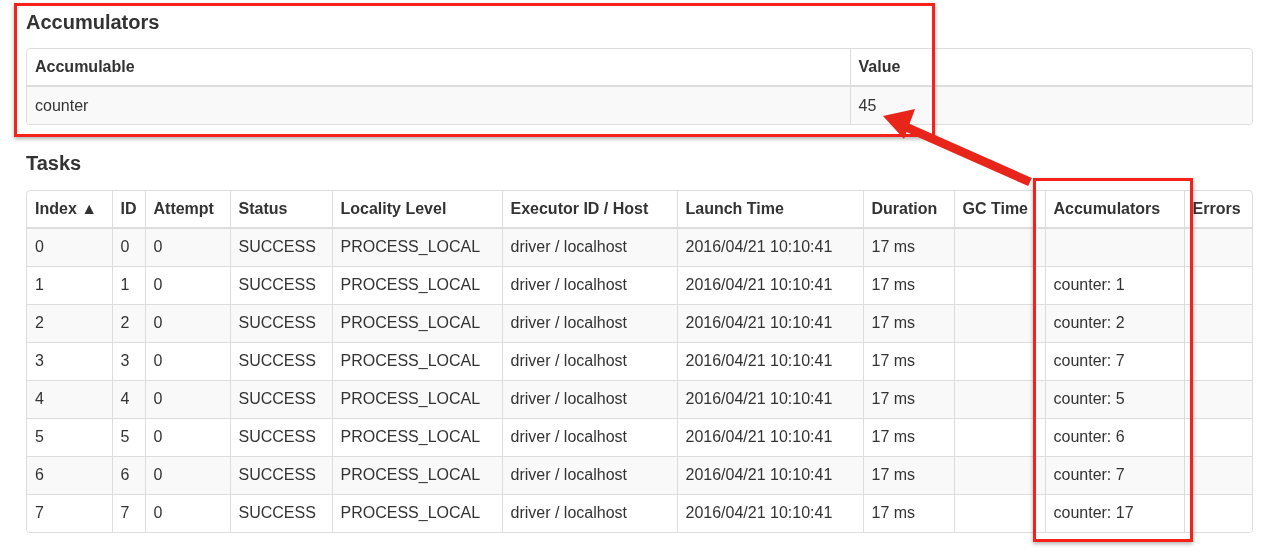  I want to click on section-title: Accumulators, so click(93, 22).